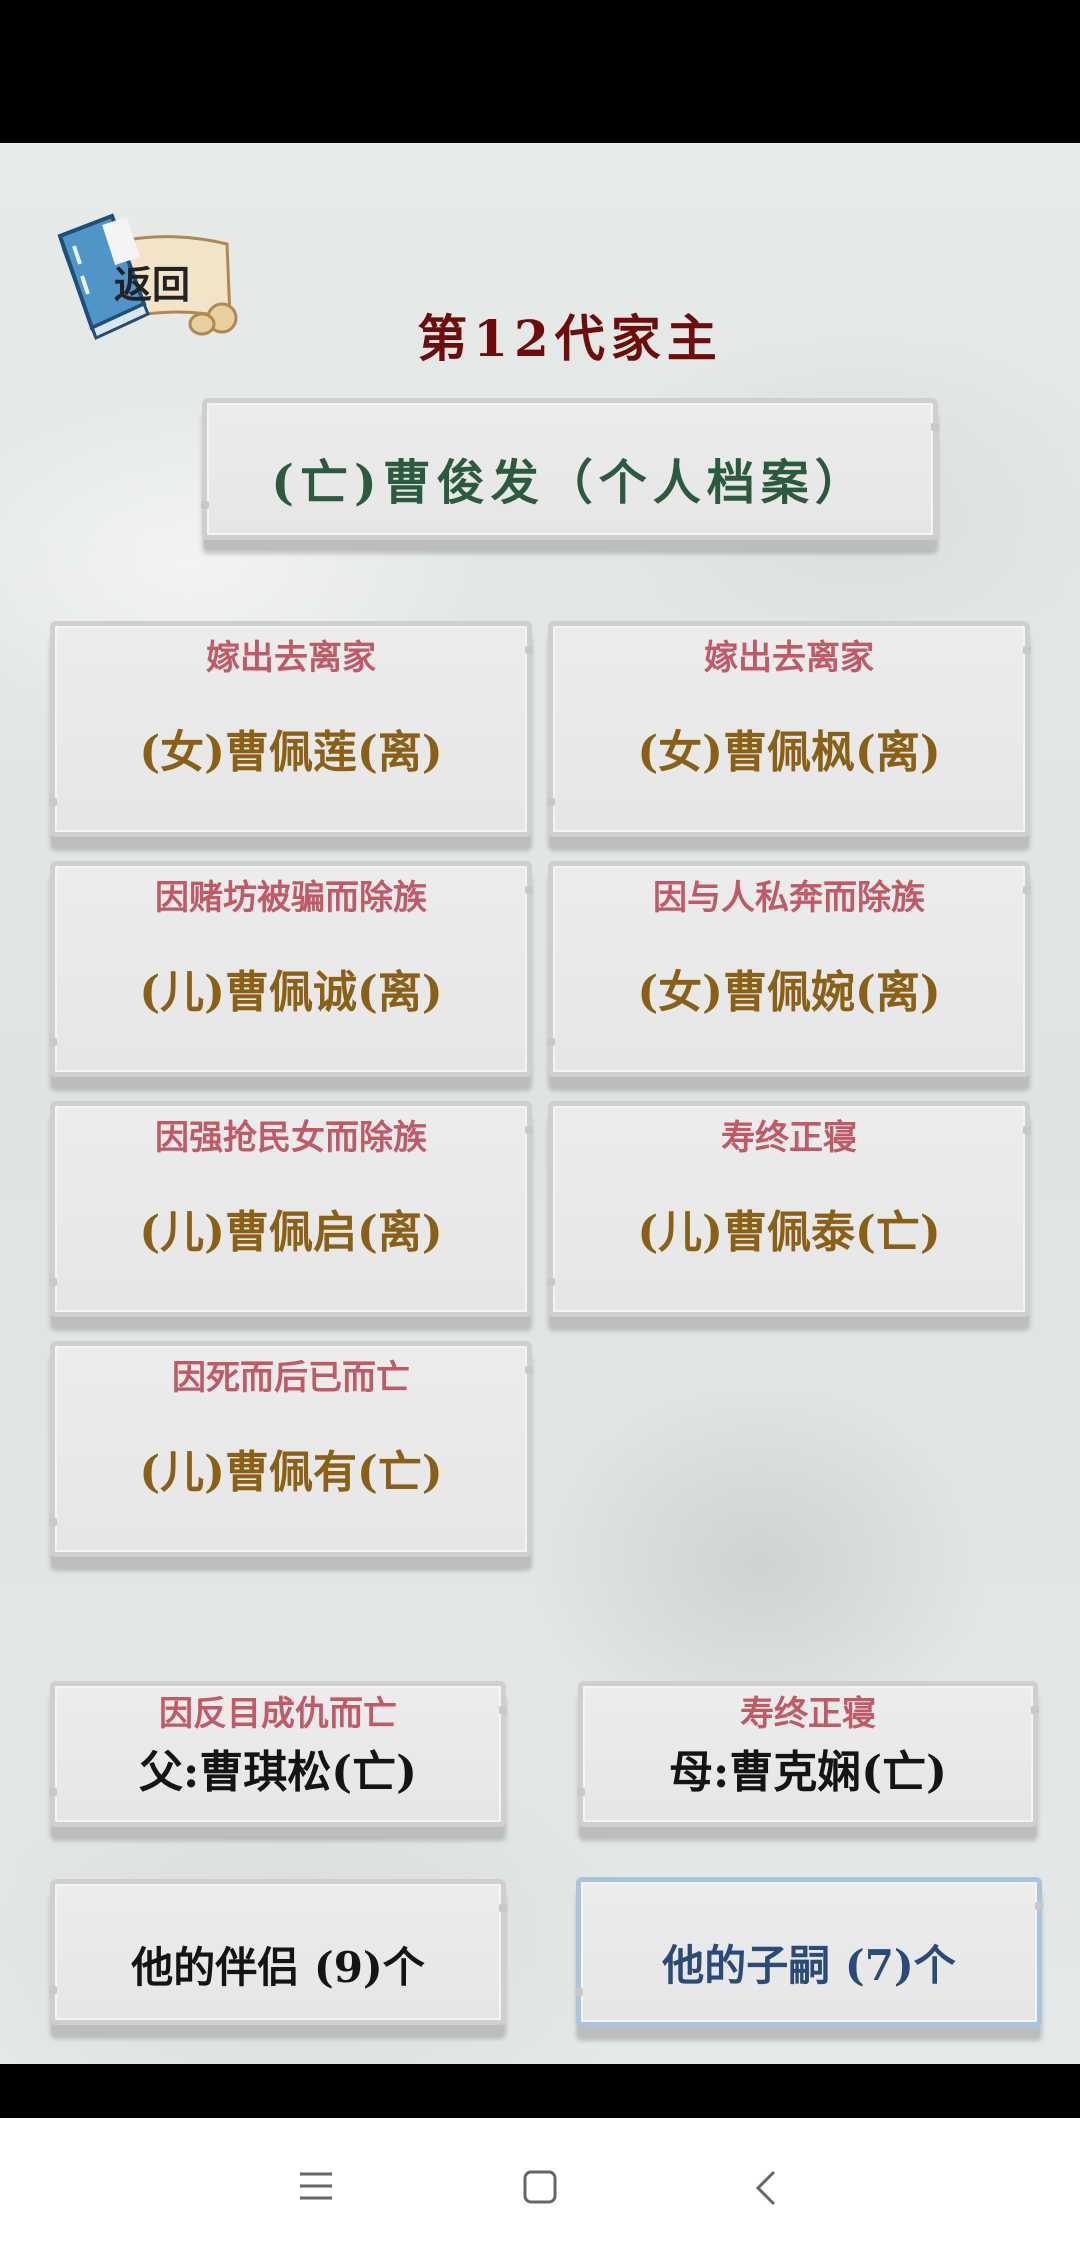 The height and width of the screenshot is (2248, 1080). I want to click on mother-name: 母:曹克娴(亡), so click(808, 1772).